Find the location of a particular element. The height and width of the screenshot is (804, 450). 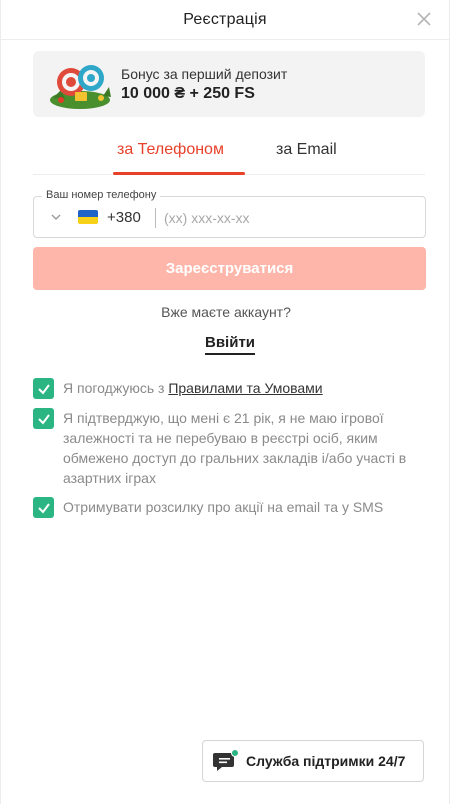

terms-prefix: Я погоджуюсь з is located at coordinates (116, 388).